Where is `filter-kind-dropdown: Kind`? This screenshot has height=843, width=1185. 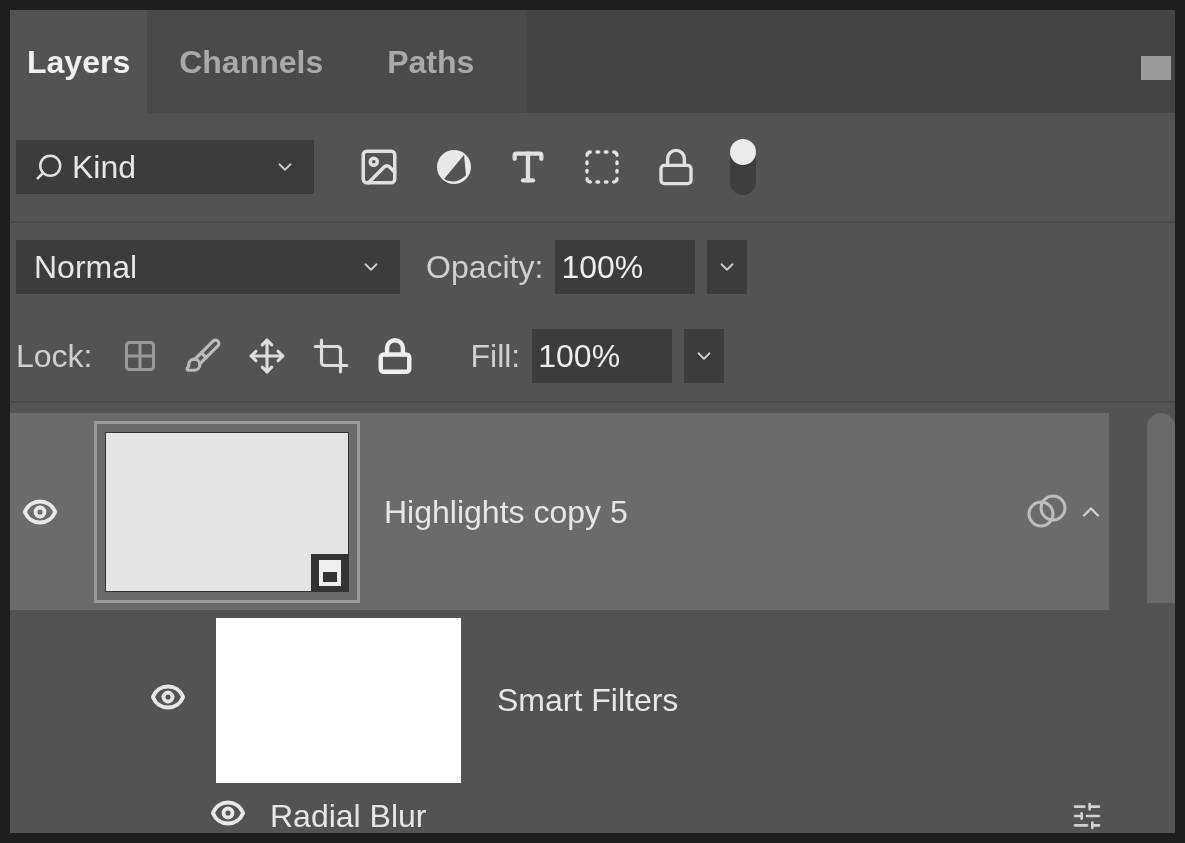
filter-kind-dropdown: Kind is located at coordinates (165, 167).